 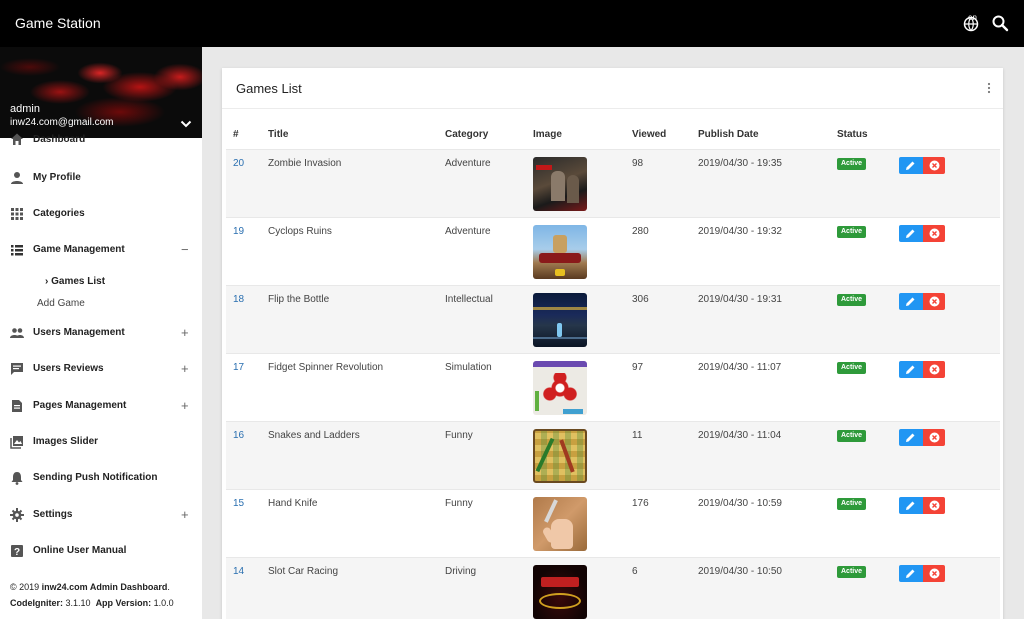 What do you see at coordinates (238, 571) in the screenshot?
I see `game-id: 14` at bounding box center [238, 571].